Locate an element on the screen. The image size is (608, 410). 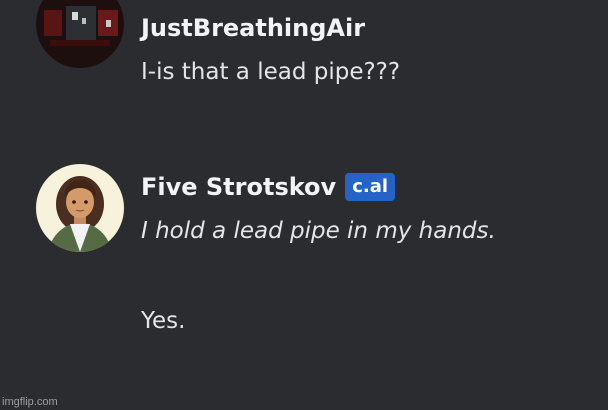
message-text: I-is that a lead pipe??? is located at coordinates (271, 72).